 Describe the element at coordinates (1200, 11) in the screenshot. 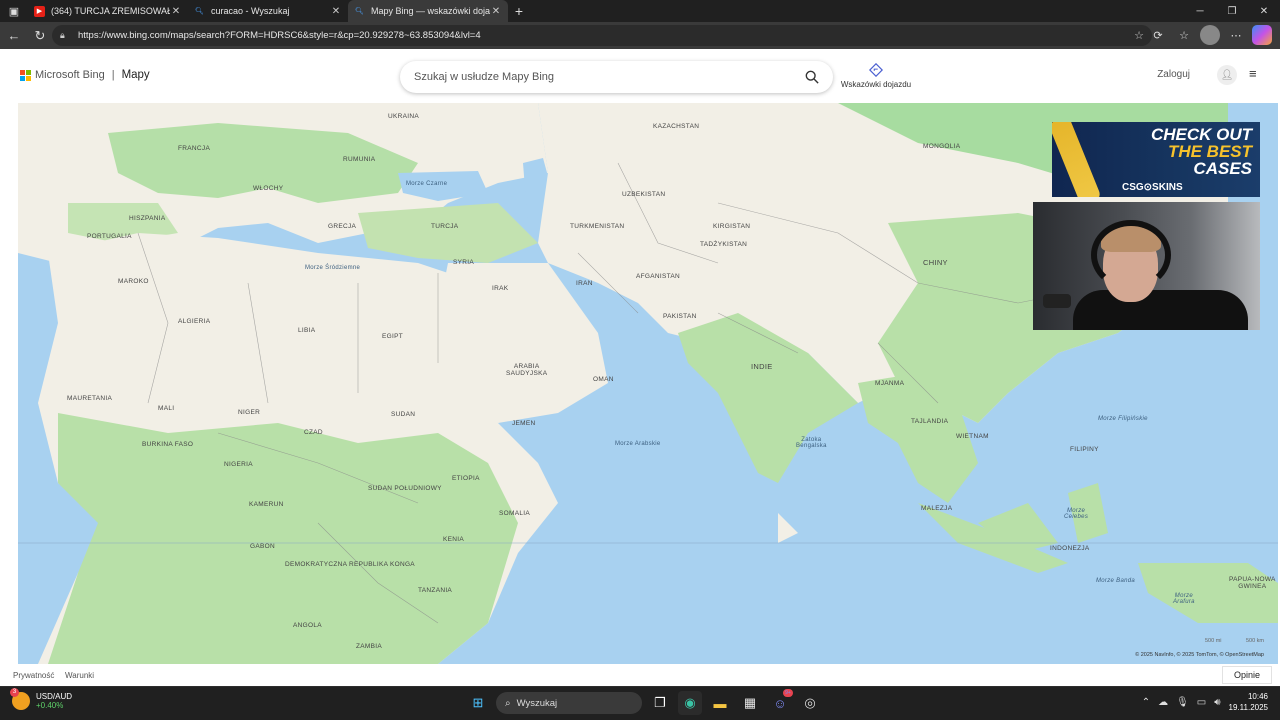

I see `minimize-icon: ─` at that location.